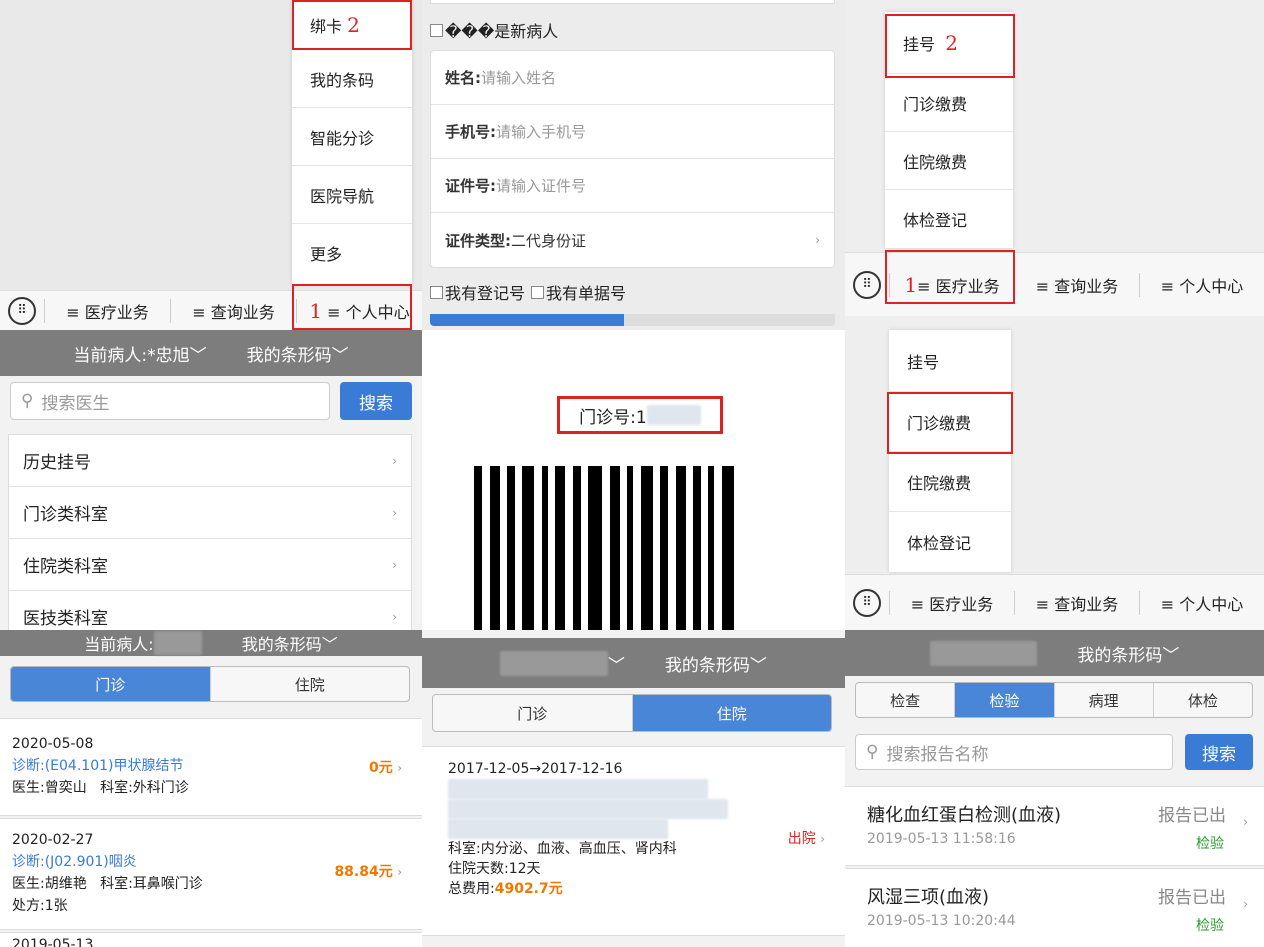 The width and height of the screenshot is (1264, 947). What do you see at coordinates (923, 362) in the screenshot?
I see `menu-label: 挂号` at bounding box center [923, 362].